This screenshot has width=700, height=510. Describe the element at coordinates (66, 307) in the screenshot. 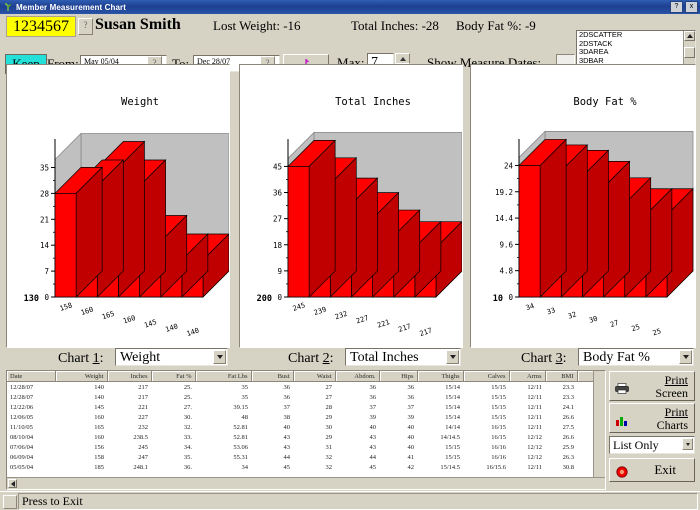

I see `x-tick-label: 158` at that location.